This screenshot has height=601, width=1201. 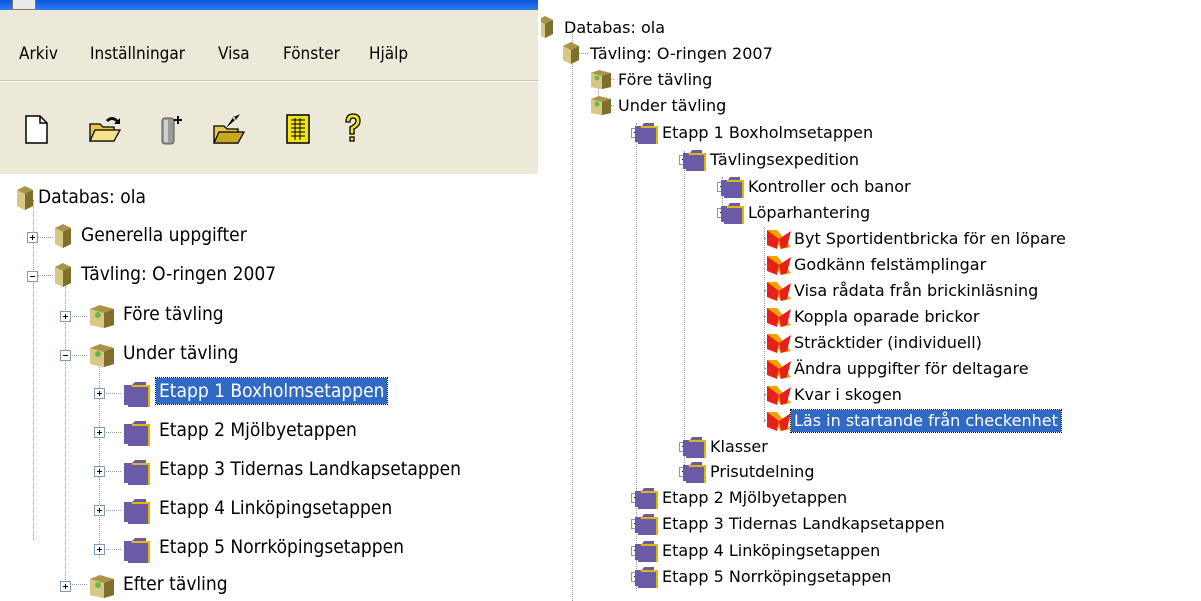 I want to click on menu-bar: Arkiv Inställningar Visa Fönster Hjälp, so click(x=270, y=45).